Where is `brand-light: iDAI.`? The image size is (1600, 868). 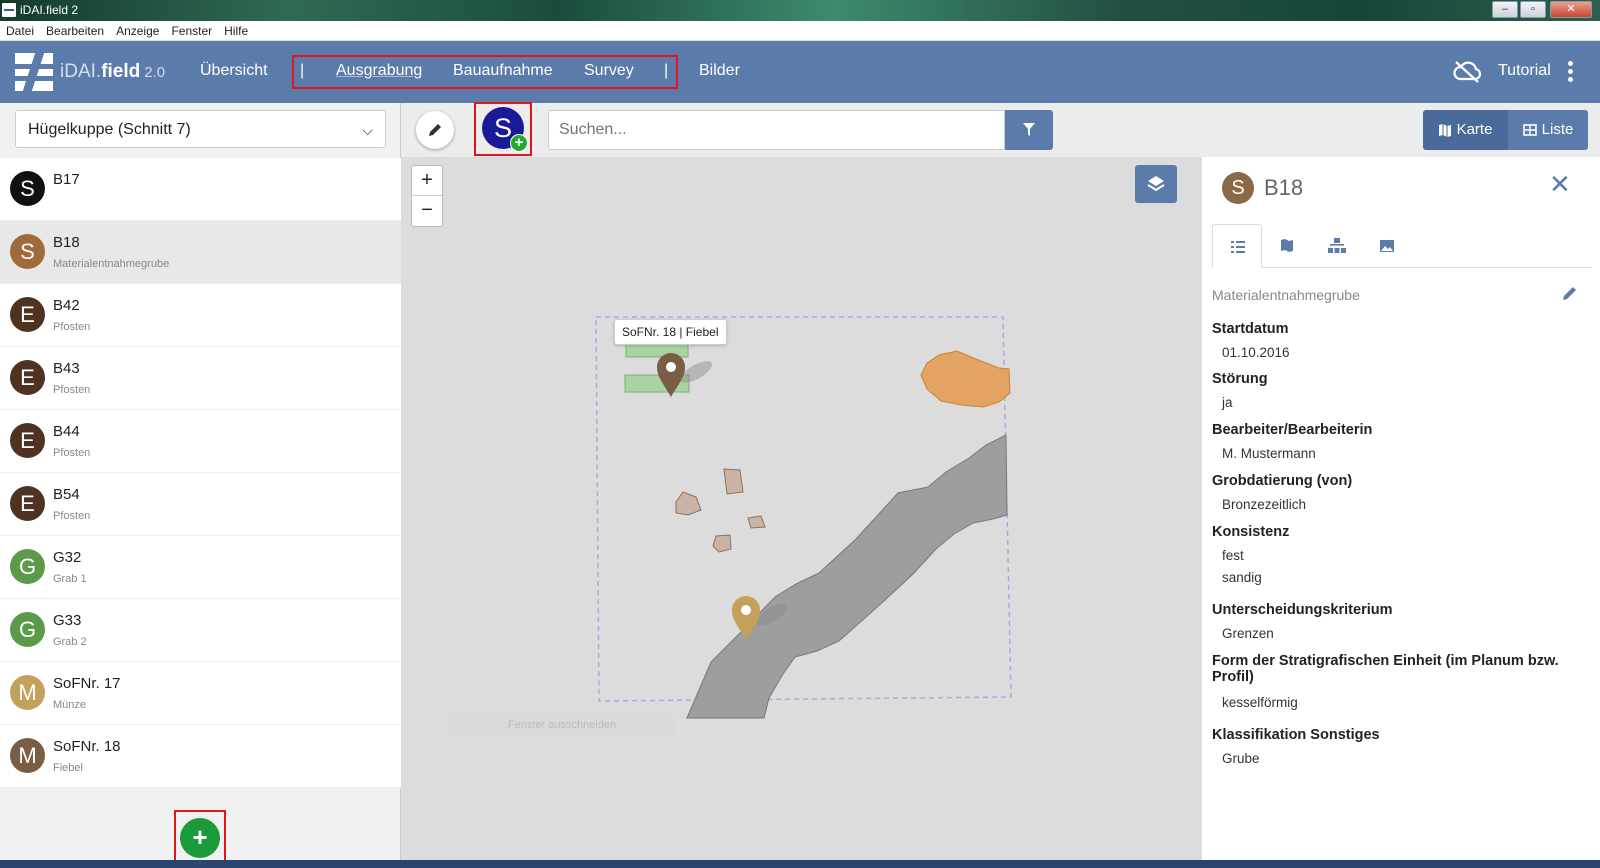
brand-light: iDAI. is located at coordinates (81, 71).